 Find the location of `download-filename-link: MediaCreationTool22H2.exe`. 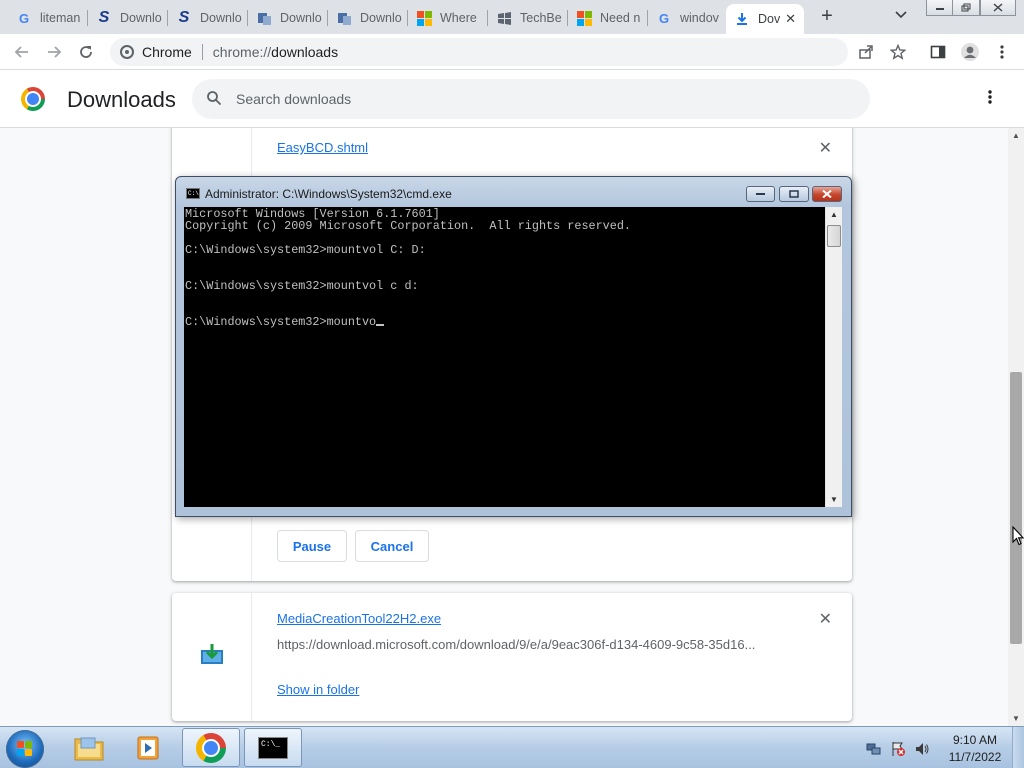

download-filename-link: MediaCreationTool22H2.exe is located at coordinates (359, 618).